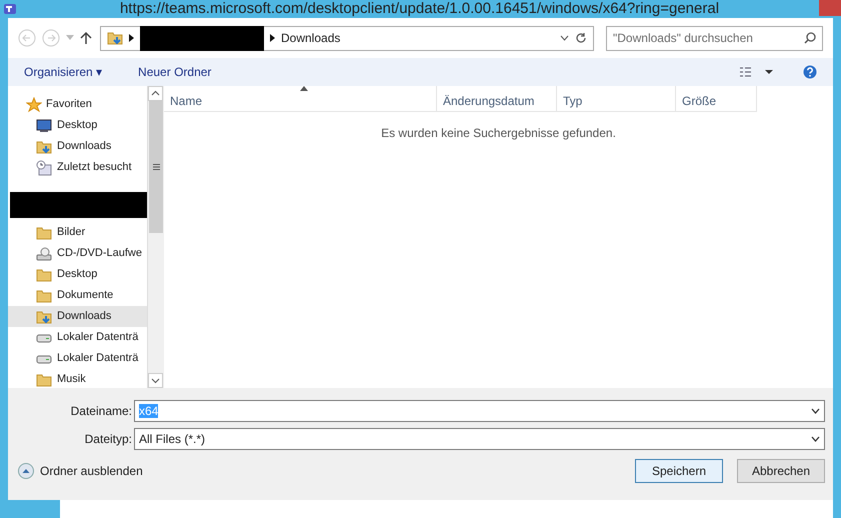 This screenshot has width=841, height=518. Describe the element at coordinates (347, 38) in the screenshot. I see `address-bar: Downloads` at that location.